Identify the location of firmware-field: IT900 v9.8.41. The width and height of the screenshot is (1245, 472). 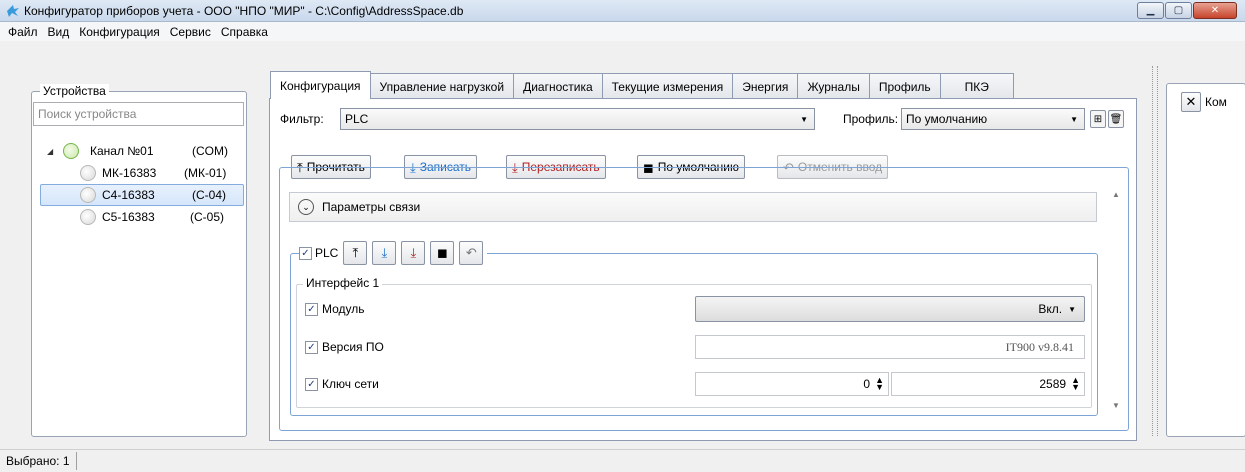
(890, 347).